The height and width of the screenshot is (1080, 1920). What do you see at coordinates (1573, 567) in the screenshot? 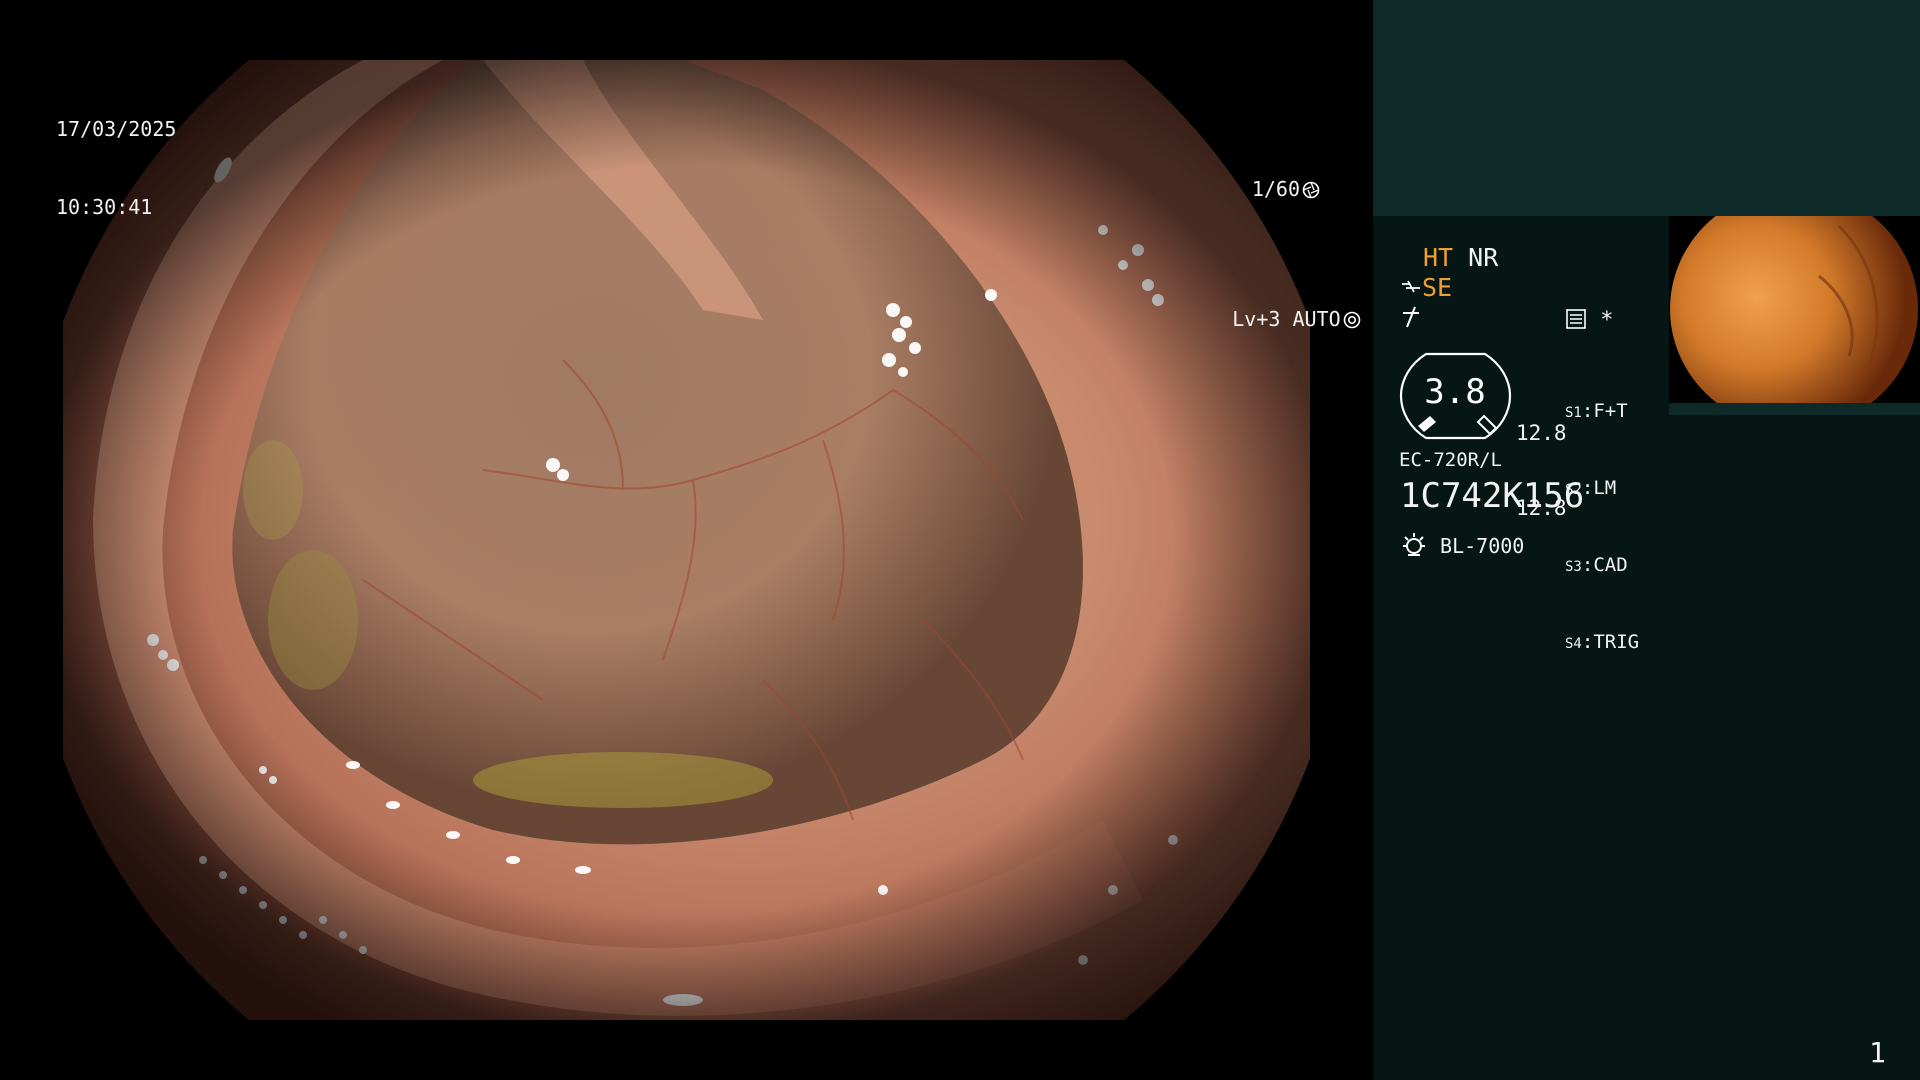
I see `switch-key: S3` at bounding box center [1573, 567].